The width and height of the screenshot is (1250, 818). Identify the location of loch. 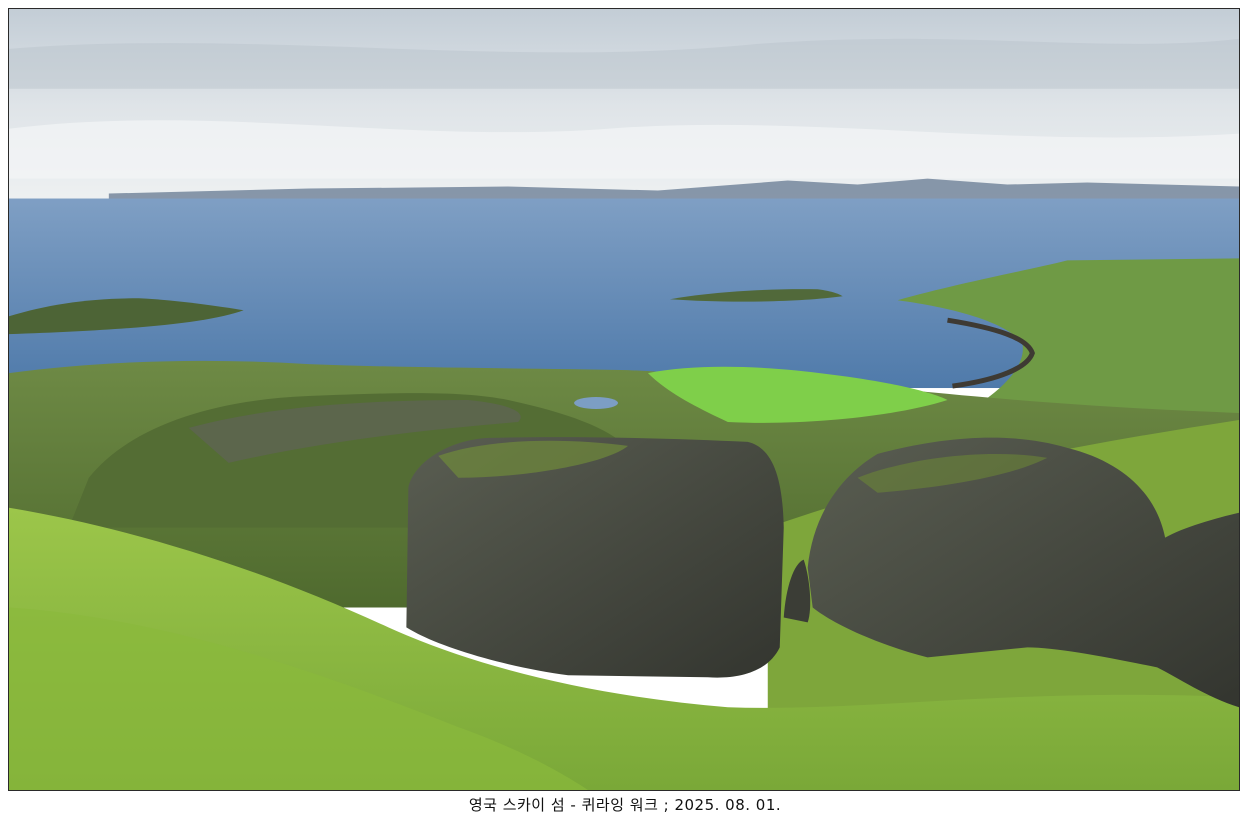
(596, 403).